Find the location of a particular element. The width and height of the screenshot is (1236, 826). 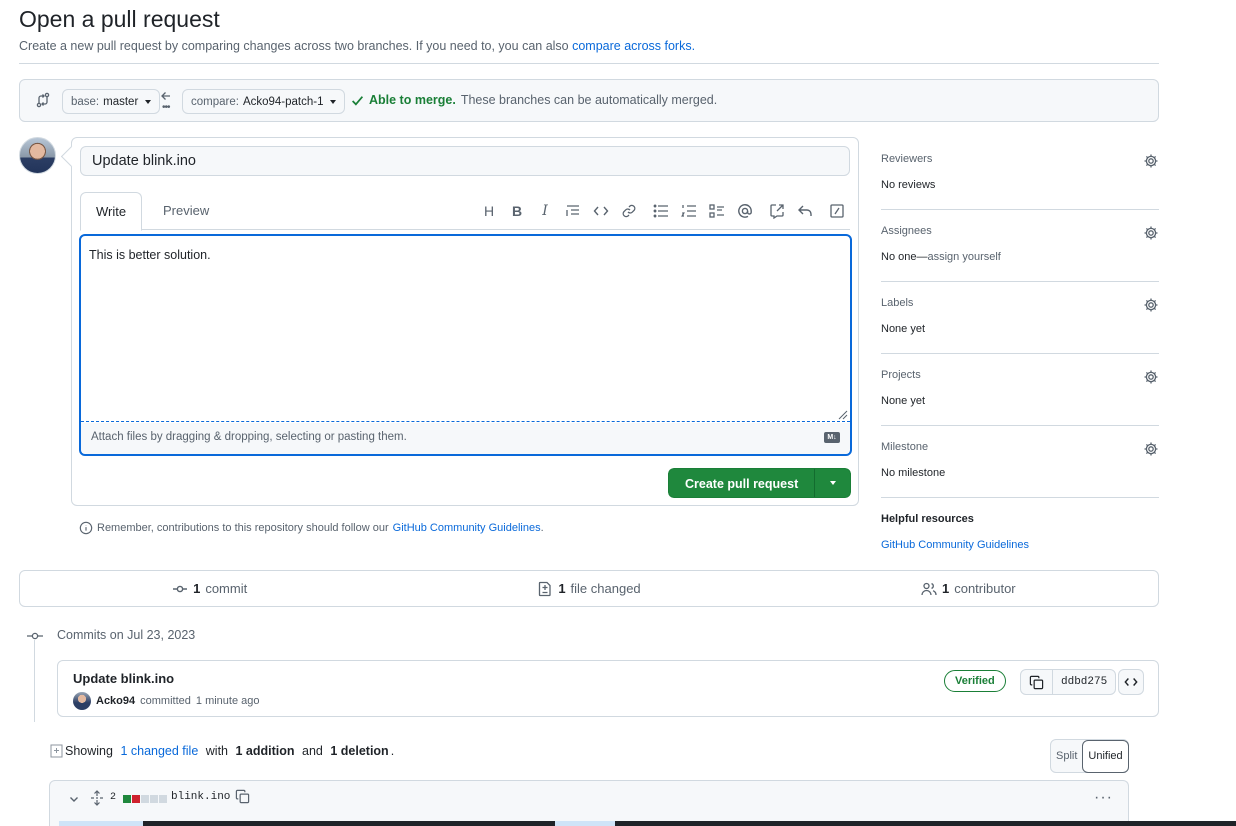

commits-count: 1 is located at coordinates (197, 588).